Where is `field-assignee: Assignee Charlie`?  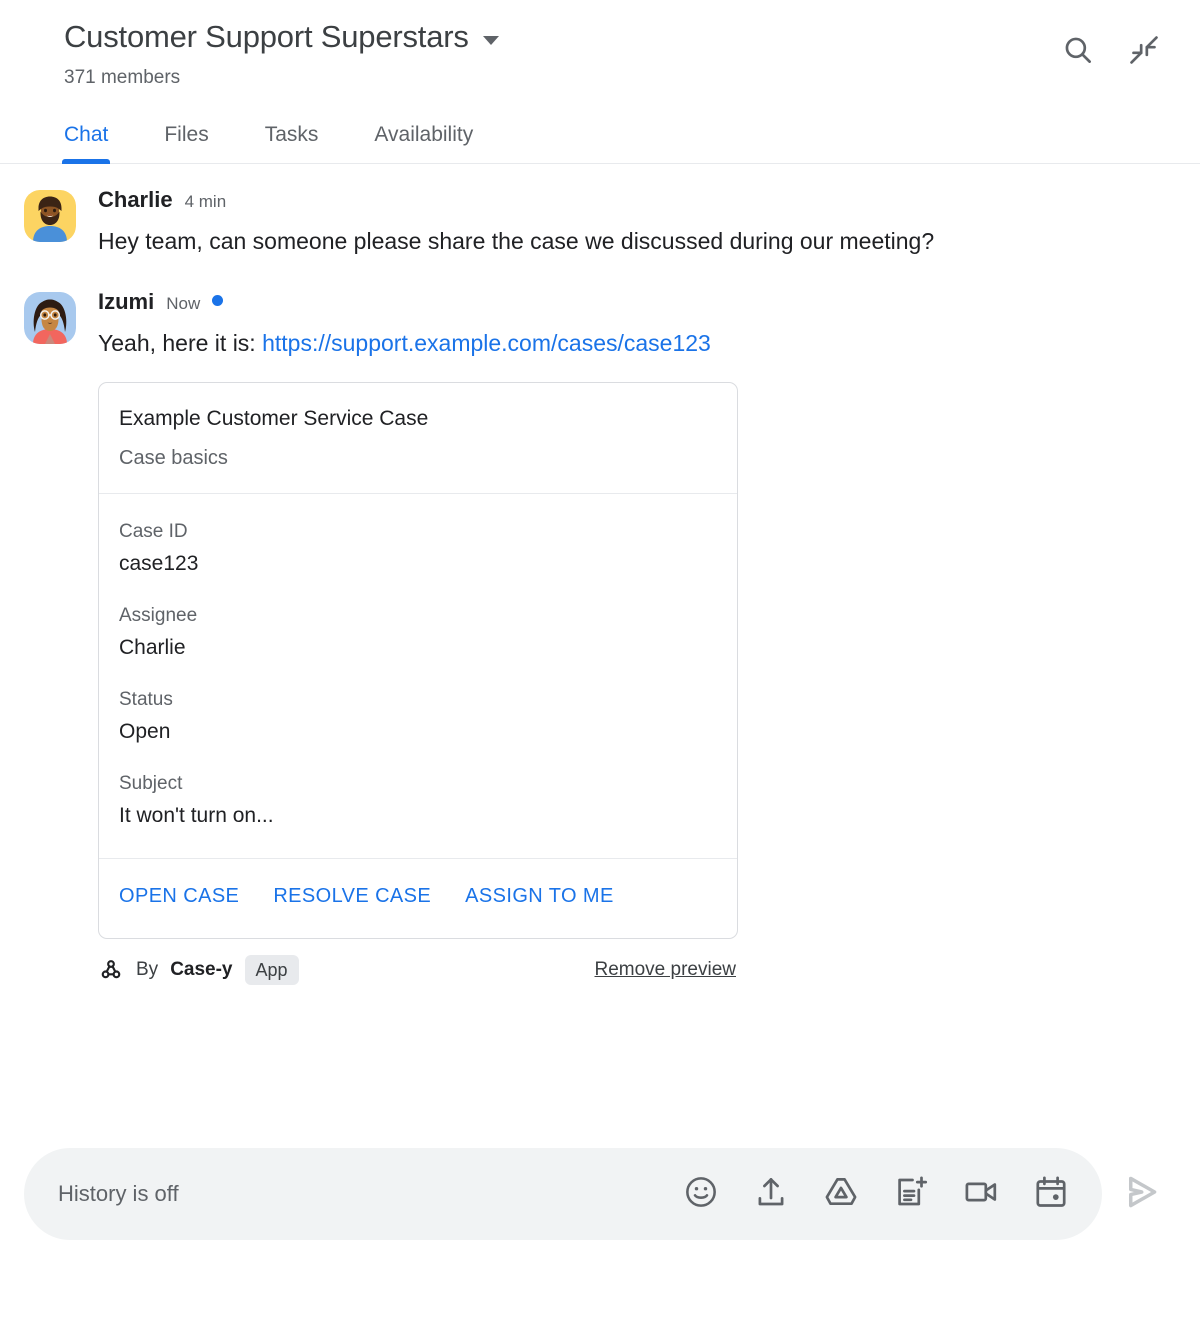 field-assignee: Assignee Charlie is located at coordinates (418, 633).